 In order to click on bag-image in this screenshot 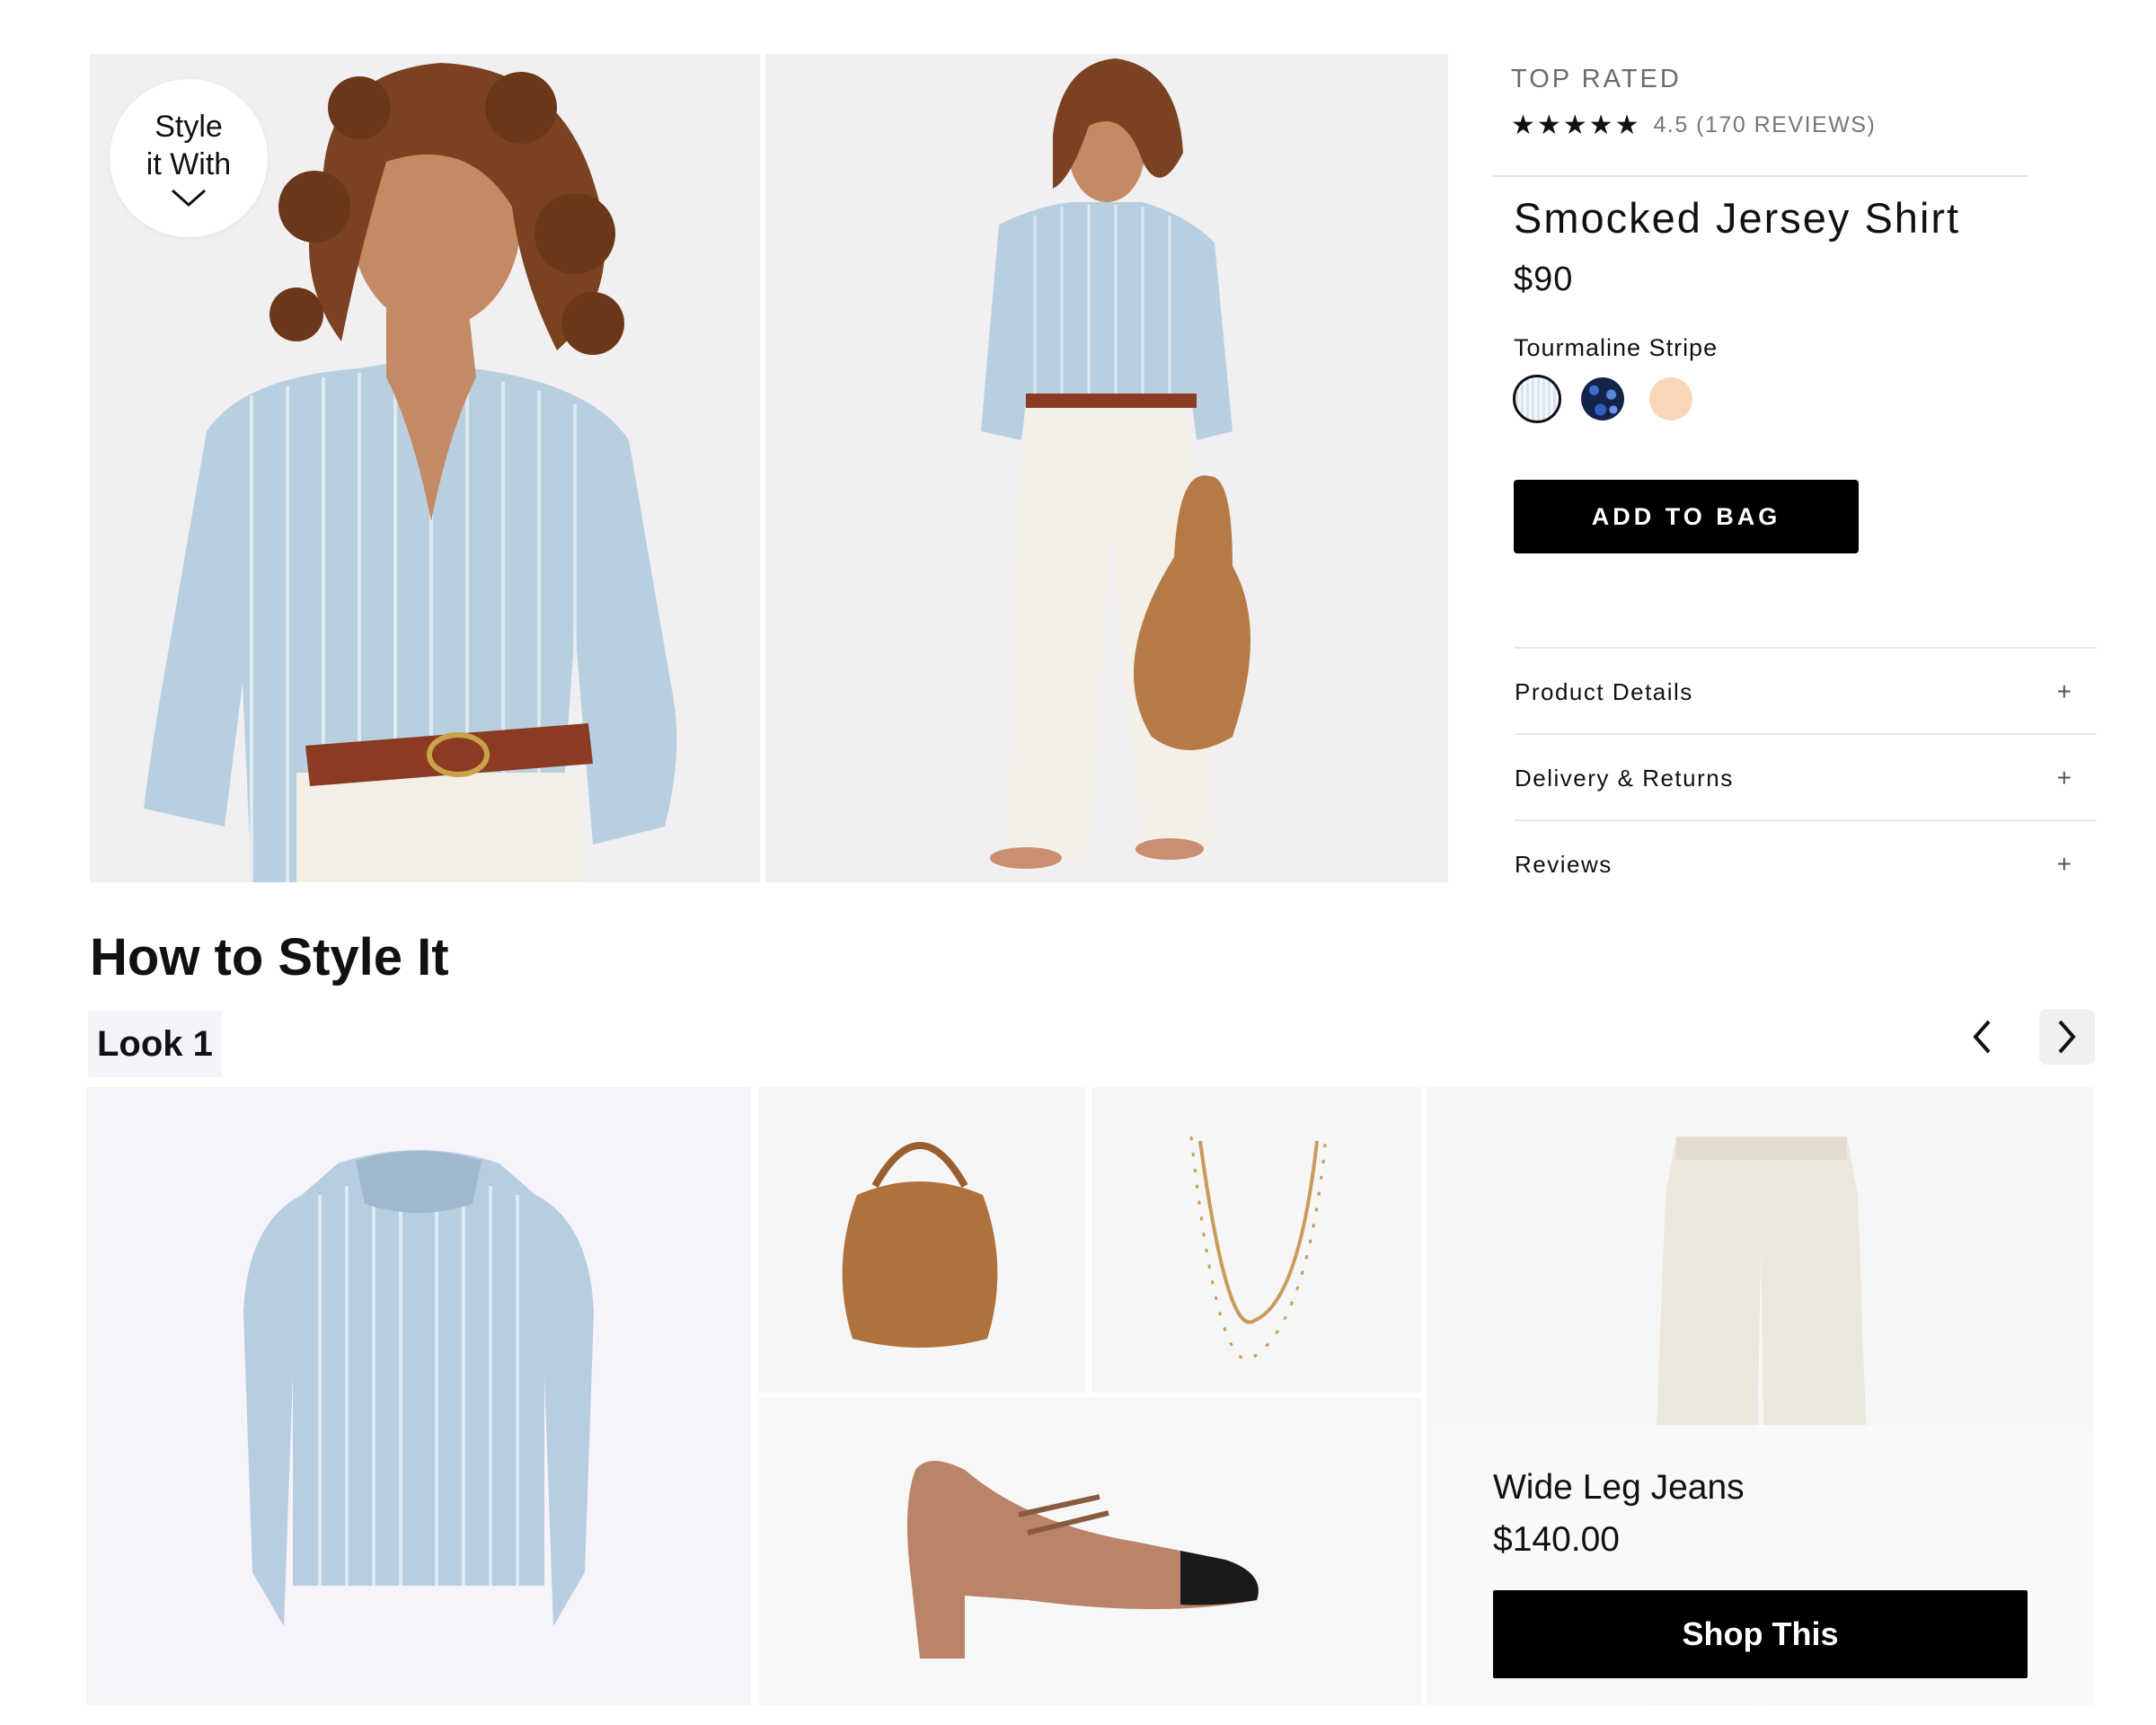, I will do `click(921, 1240)`.